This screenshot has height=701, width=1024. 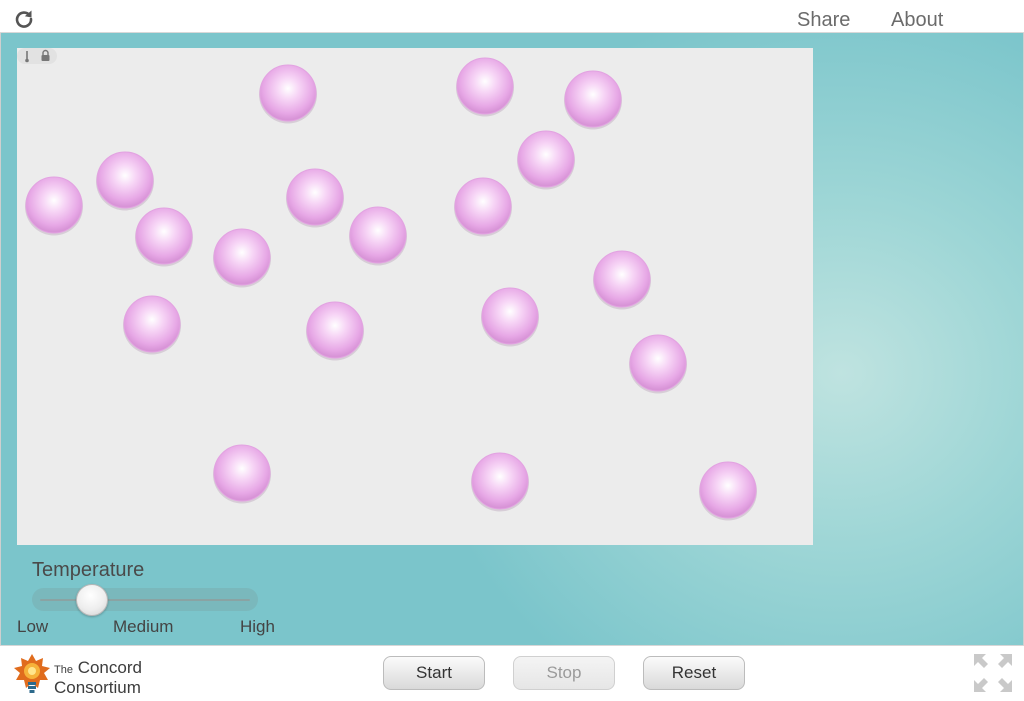 I want to click on slider-thumb, so click(x=91, y=600).